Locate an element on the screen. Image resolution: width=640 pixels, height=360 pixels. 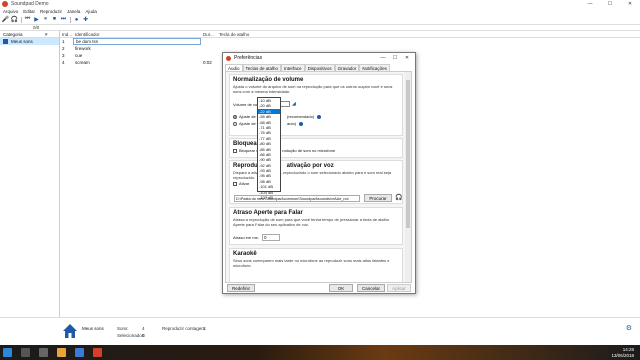
window-controls: — ☐ ✕ is located at coordinates (610, 4).